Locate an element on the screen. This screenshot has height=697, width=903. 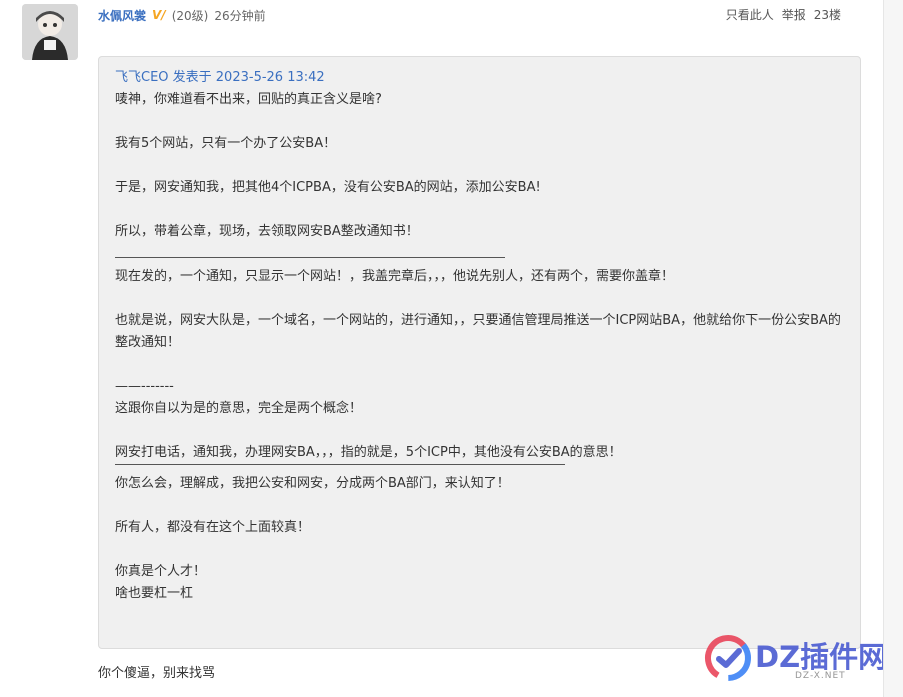
quote-line: 这跟你自以为是的意思，完全是两个概念！ is located at coordinates (239, 408).